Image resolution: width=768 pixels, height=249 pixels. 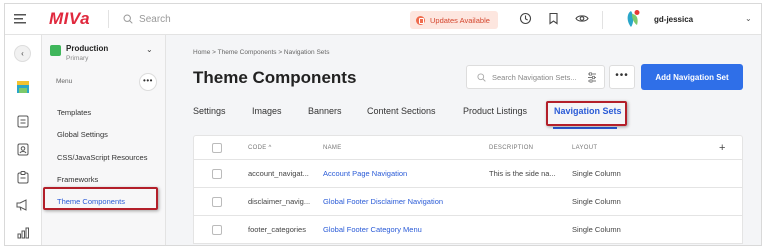 What do you see at coordinates (592, 77) in the screenshot?
I see `filter-icon` at bounding box center [592, 77].